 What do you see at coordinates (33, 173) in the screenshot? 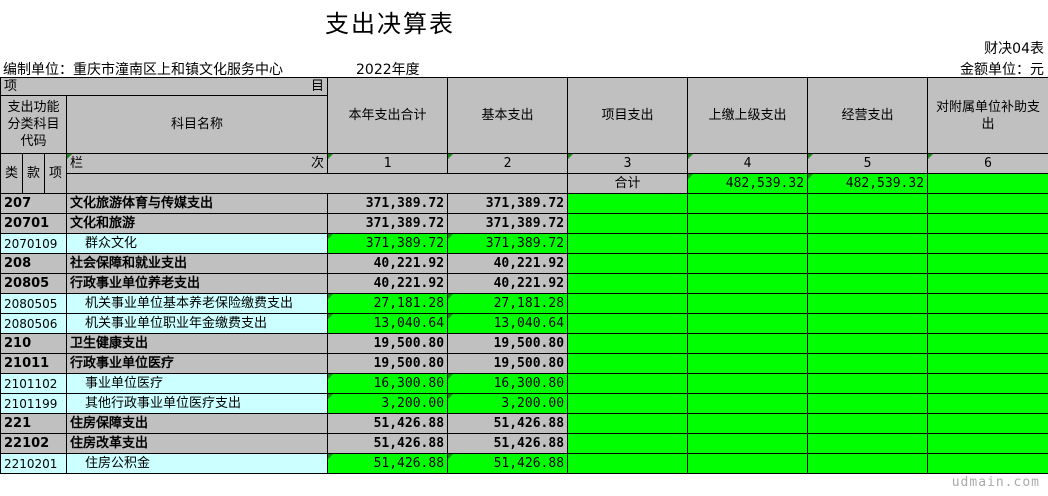
I see `header-kuan: 款` at bounding box center [33, 173].